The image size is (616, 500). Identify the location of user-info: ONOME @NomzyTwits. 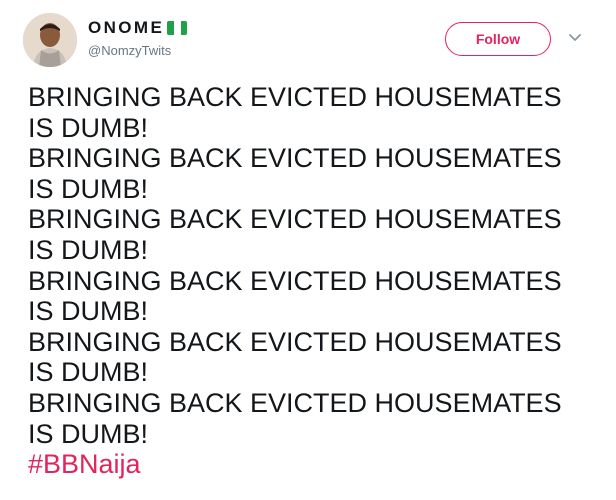
(138, 38).